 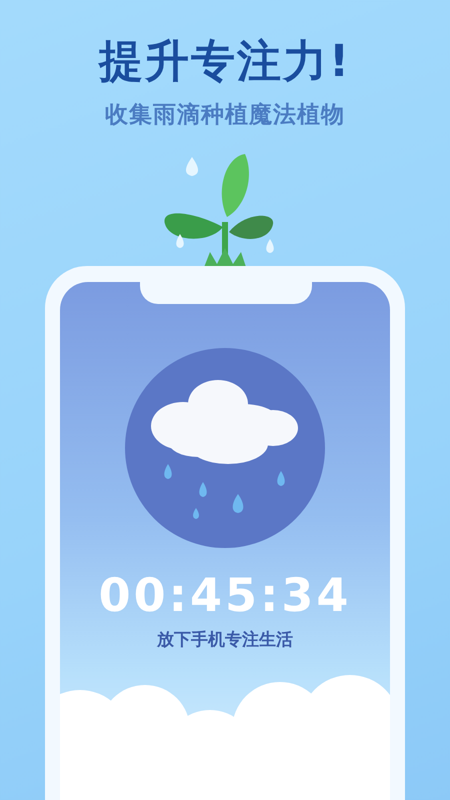 I want to click on rain-cloud-icon, so click(x=225, y=448).